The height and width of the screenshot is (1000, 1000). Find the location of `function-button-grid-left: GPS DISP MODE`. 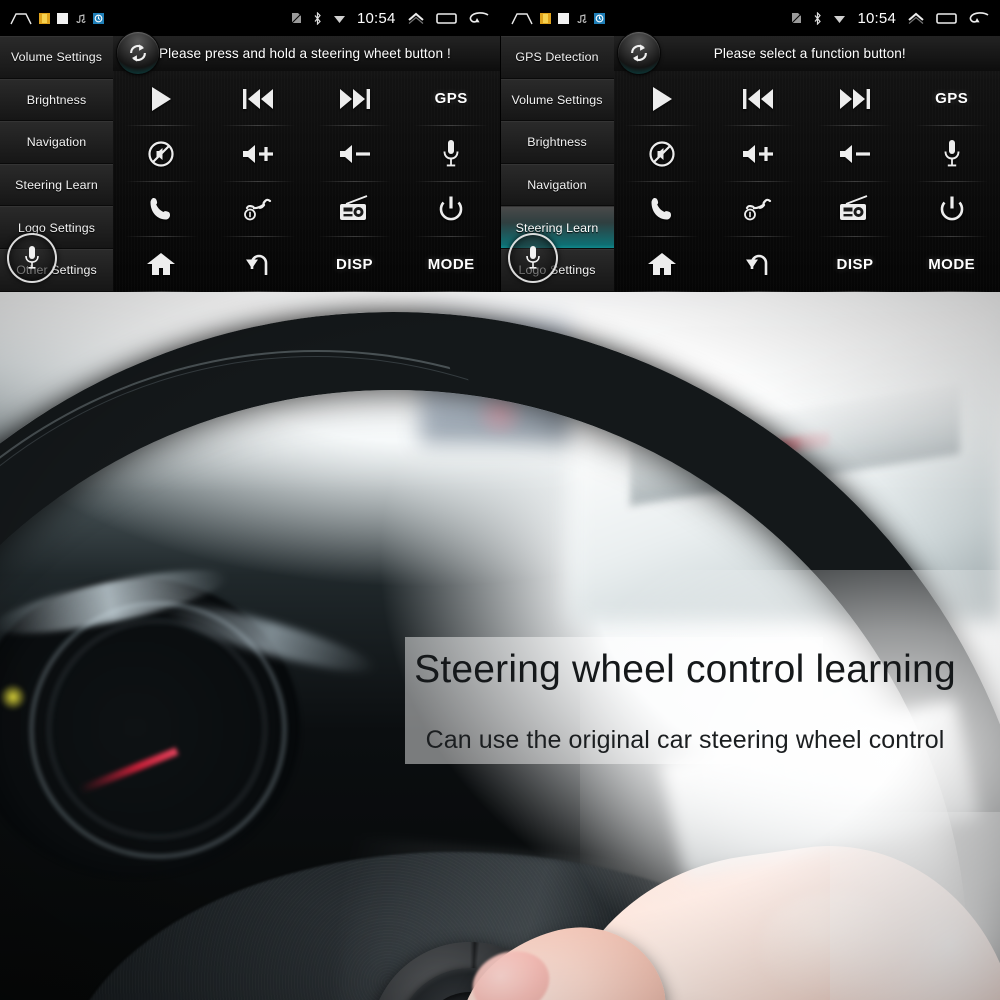

function-button-grid-left: GPS DISP MODE is located at coordinates (306, 181).